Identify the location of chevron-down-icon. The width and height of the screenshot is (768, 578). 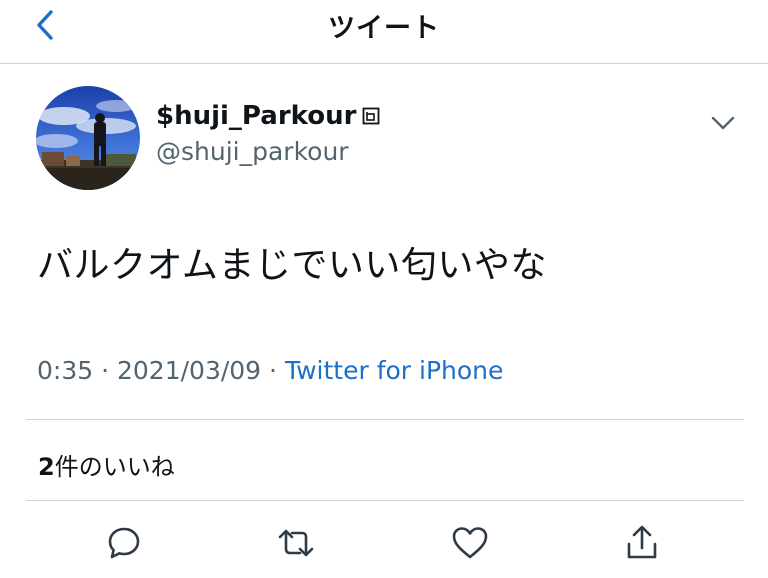
(723, 123).